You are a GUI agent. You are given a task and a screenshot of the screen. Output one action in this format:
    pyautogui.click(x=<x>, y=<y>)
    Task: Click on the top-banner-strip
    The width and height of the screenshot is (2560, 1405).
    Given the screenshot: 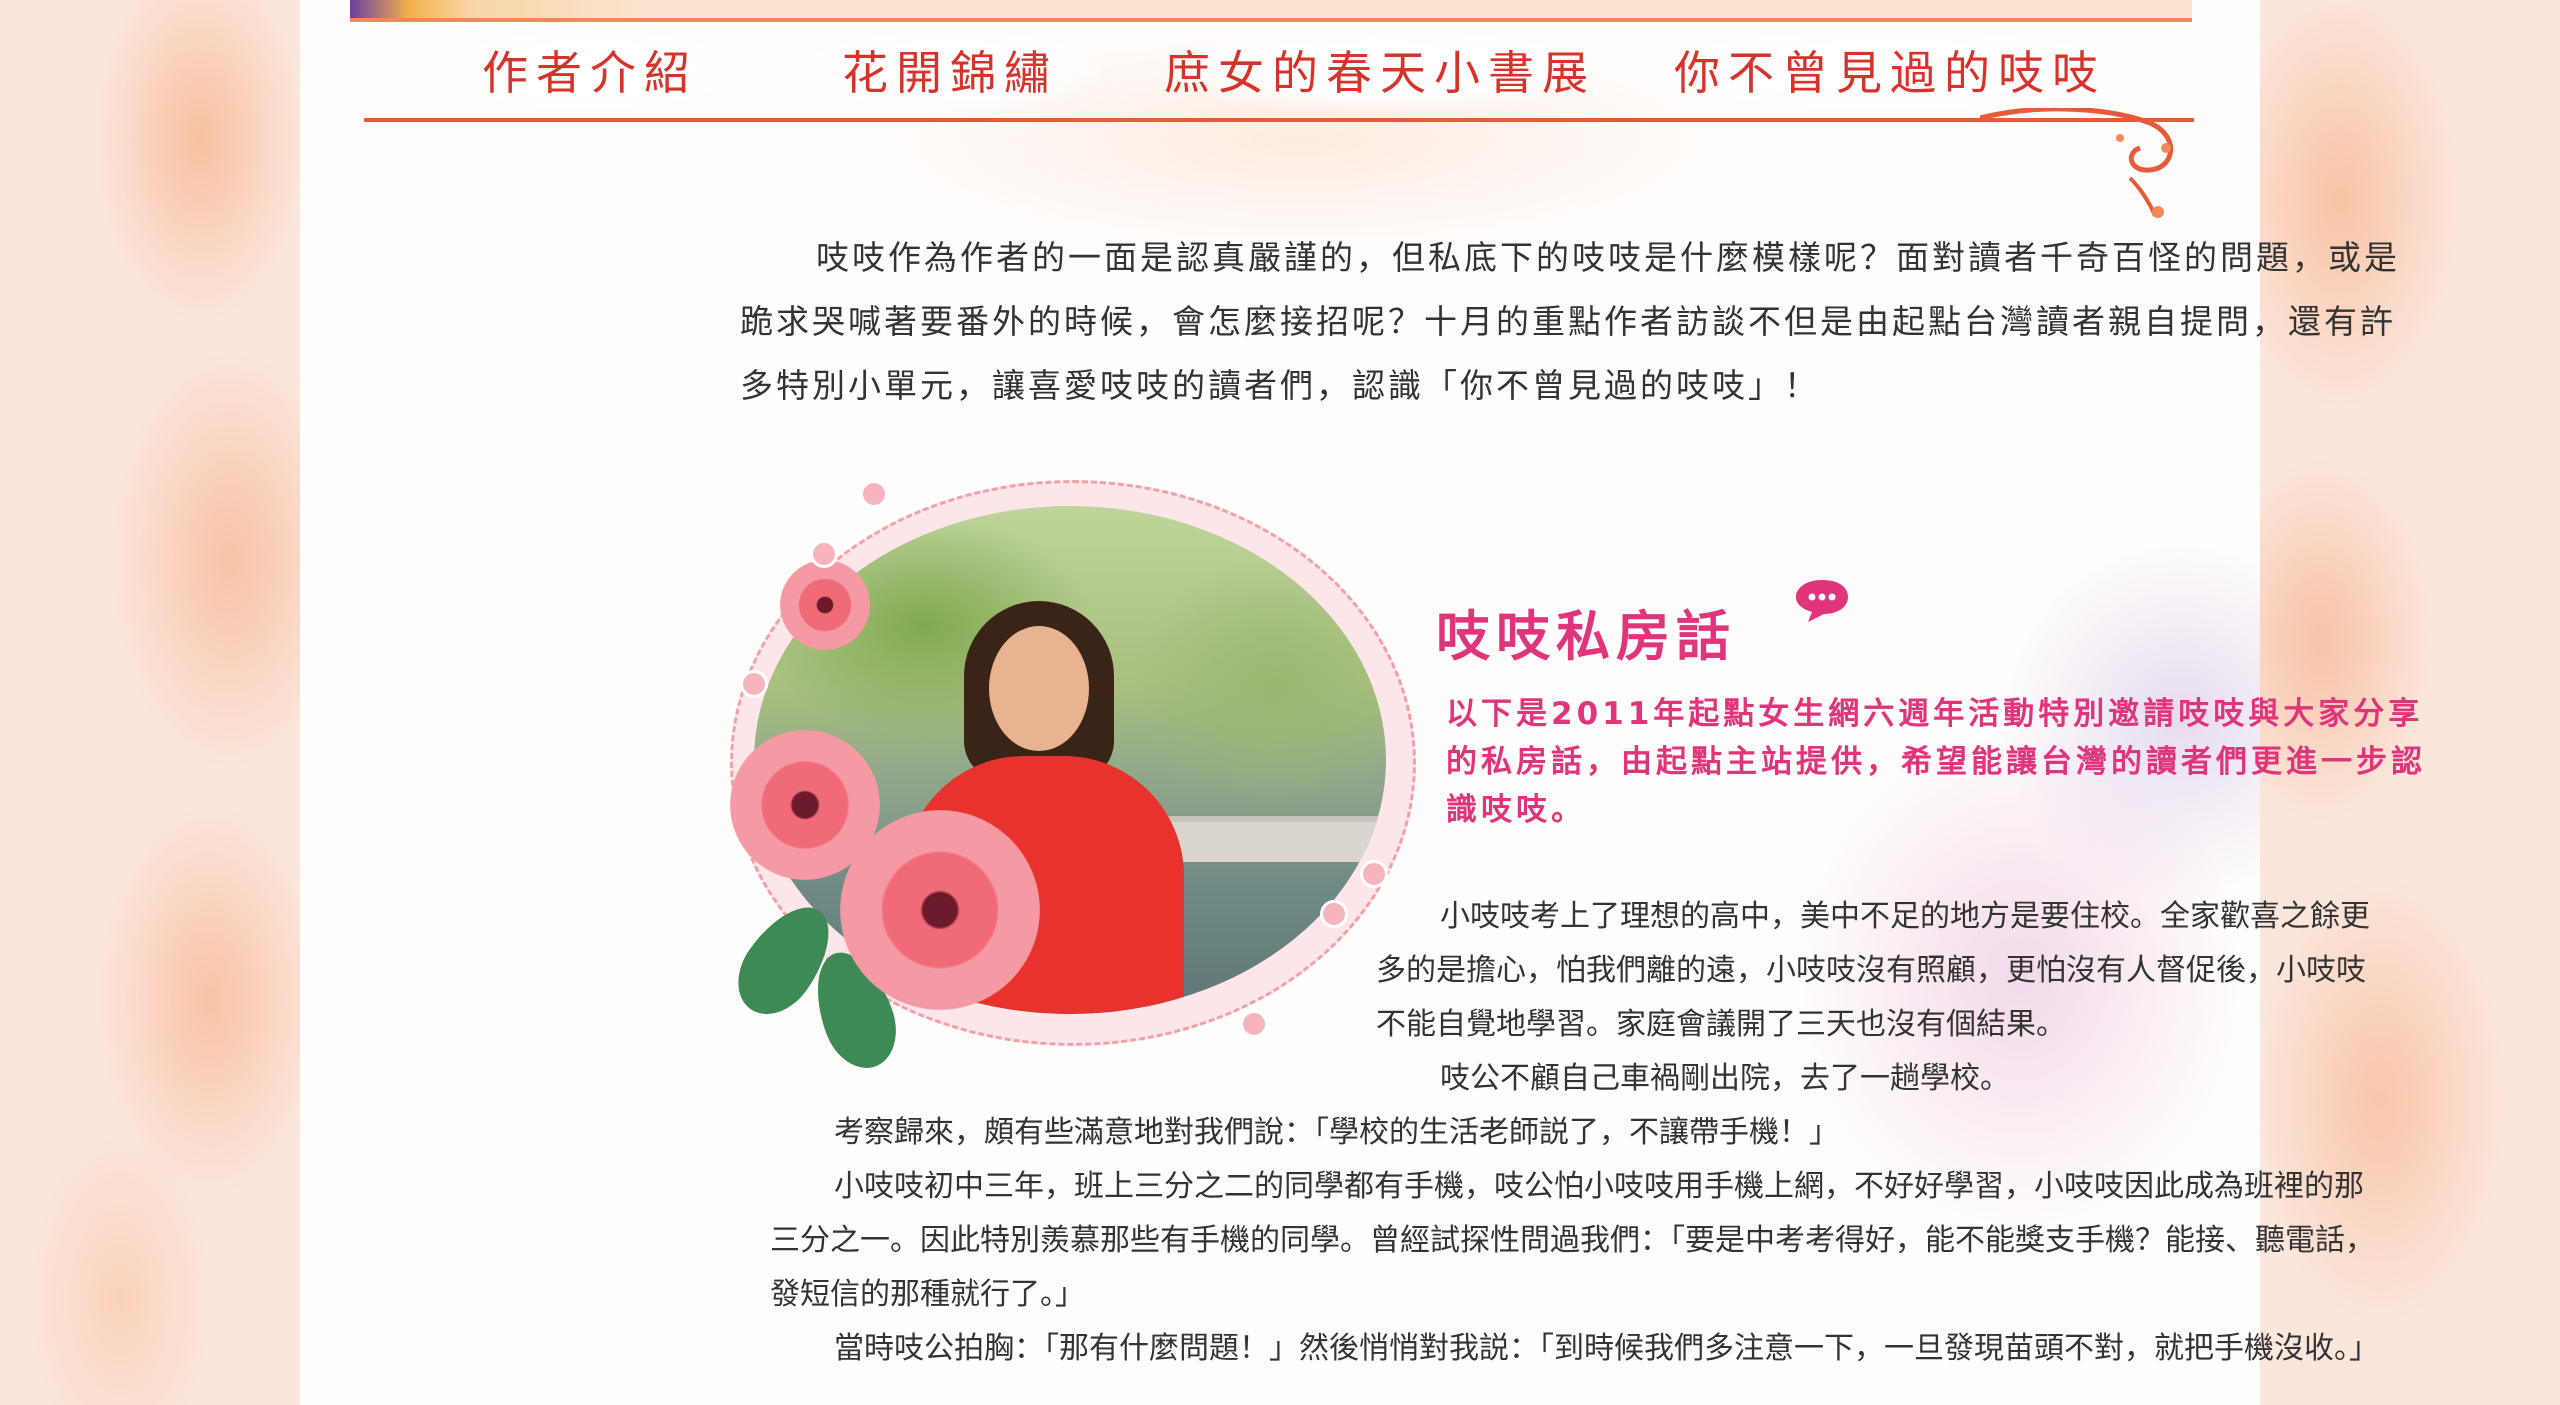 What is the action you would take?
    pyautogui.click(x=1271, y=11)
    